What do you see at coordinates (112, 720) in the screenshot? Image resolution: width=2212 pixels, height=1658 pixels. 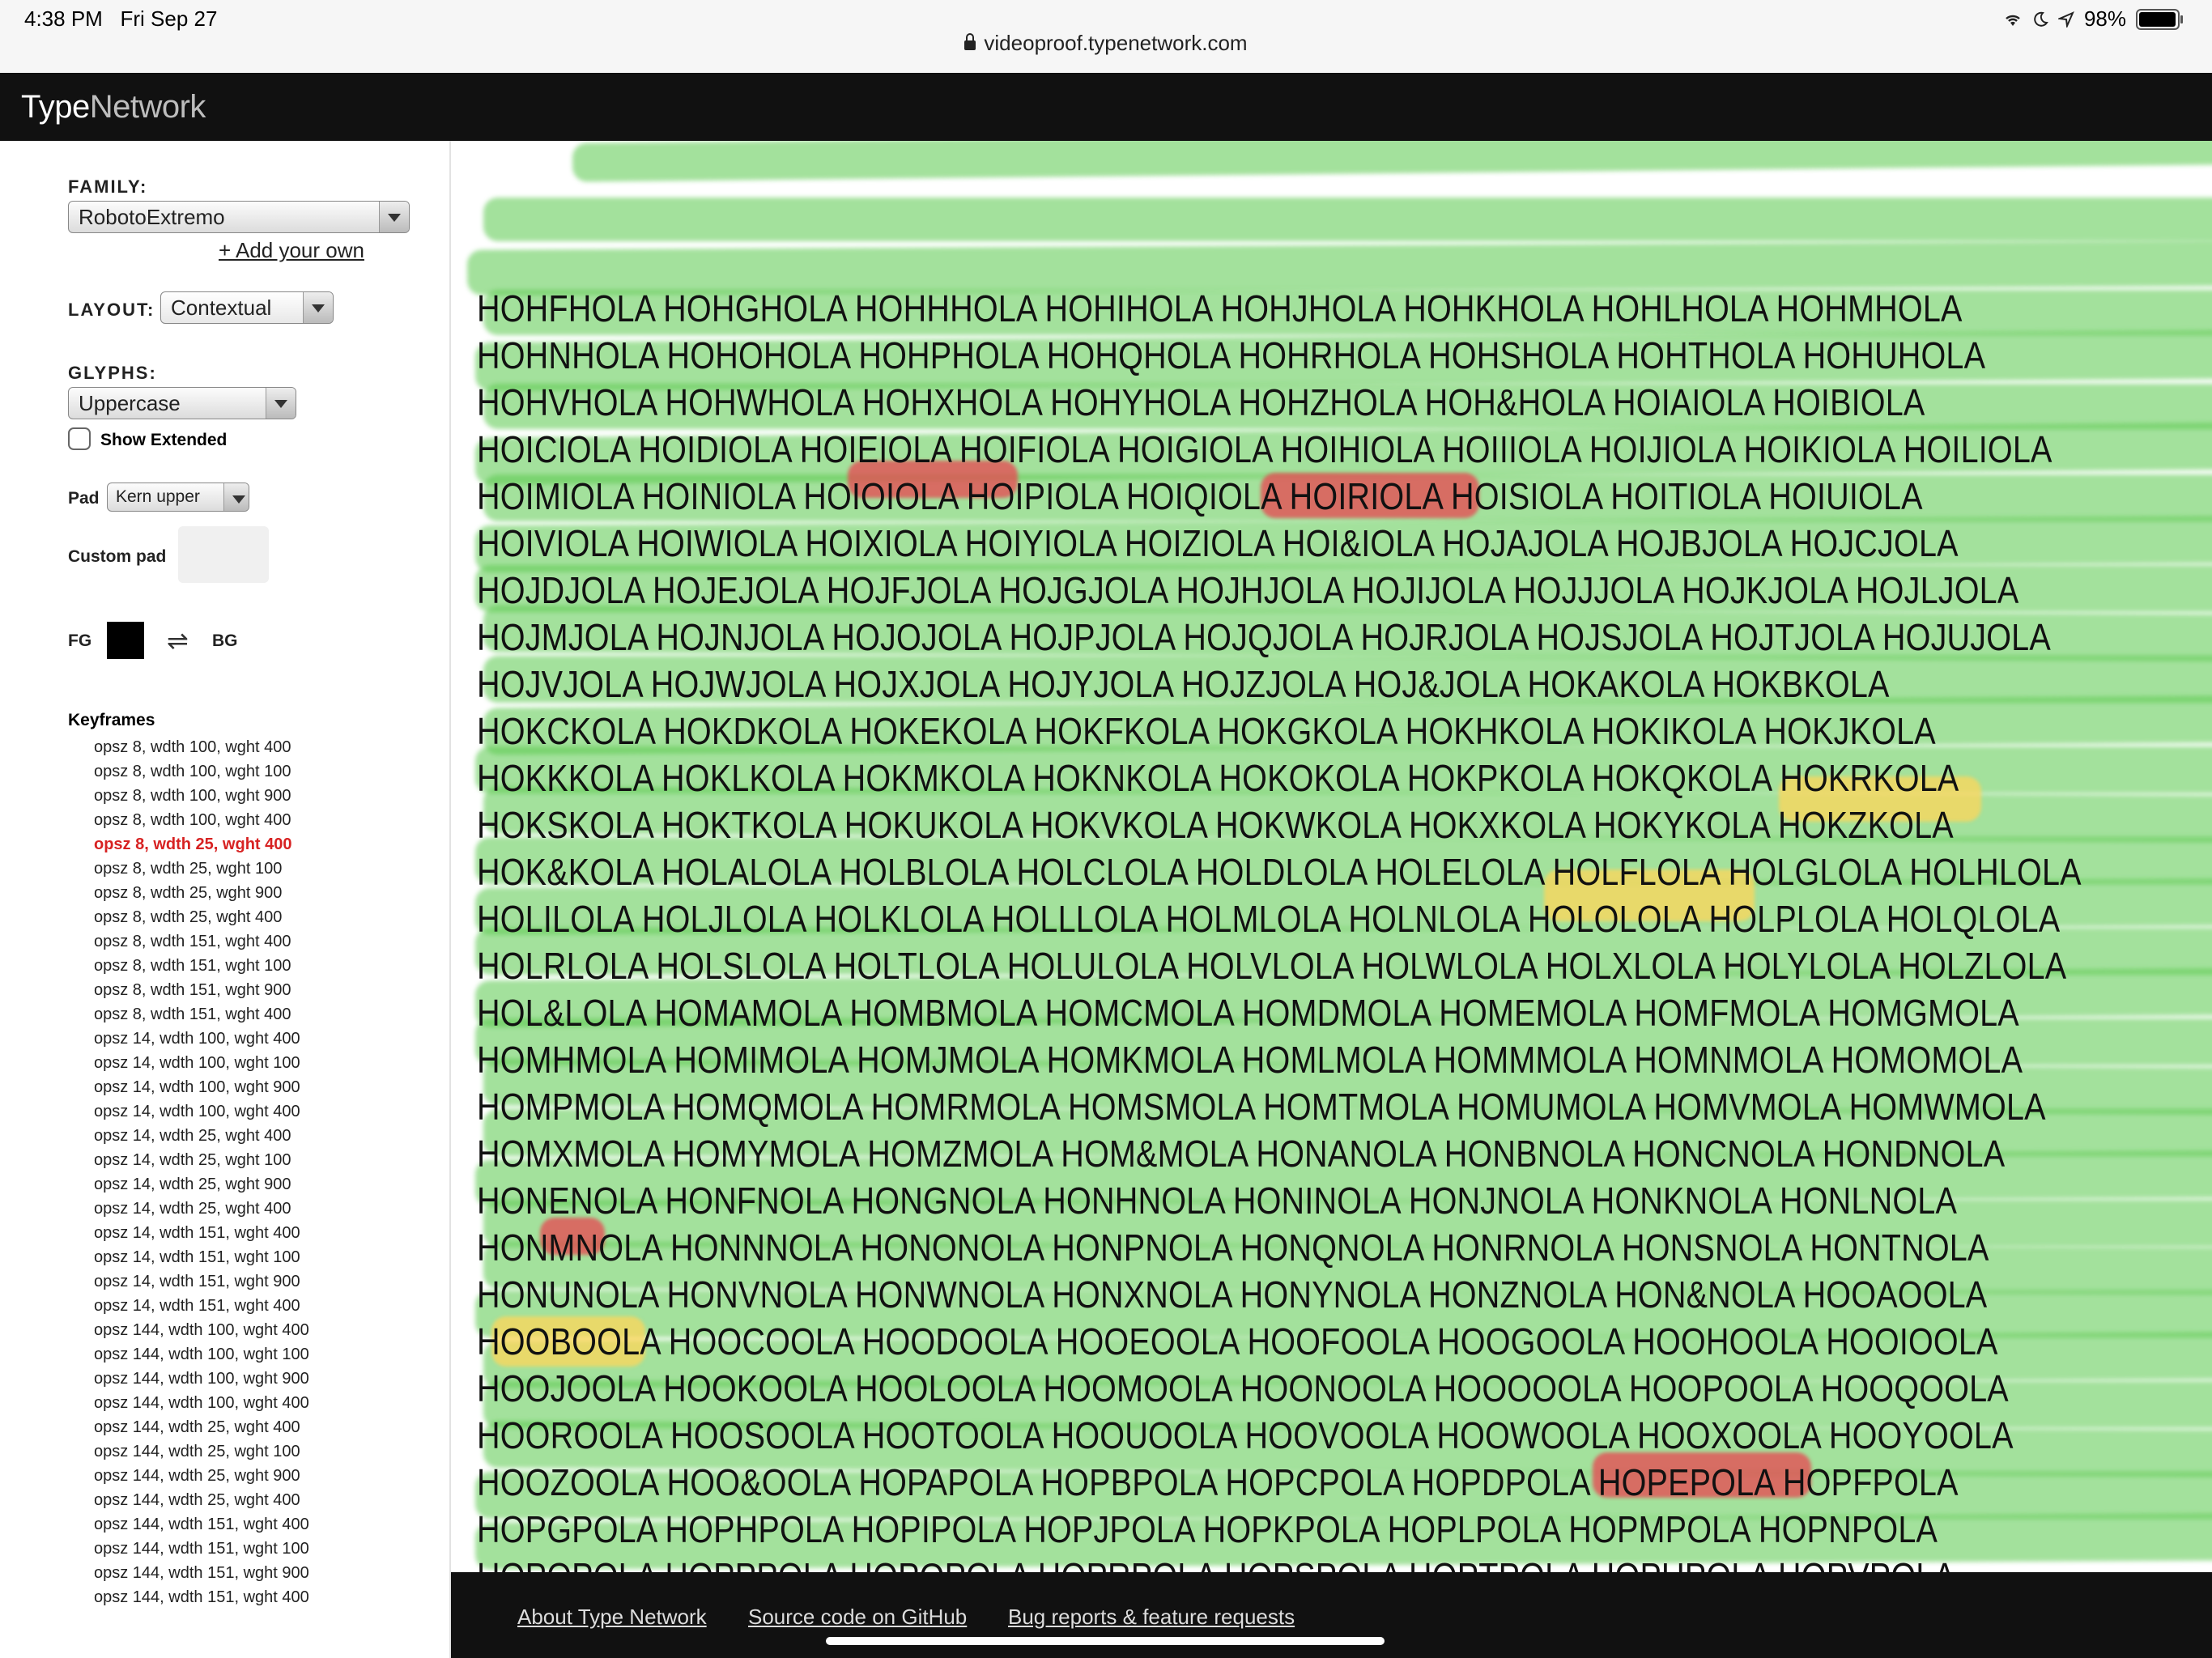 I see `keyframes-title: Keyframes` at bounding box center [112, 720].